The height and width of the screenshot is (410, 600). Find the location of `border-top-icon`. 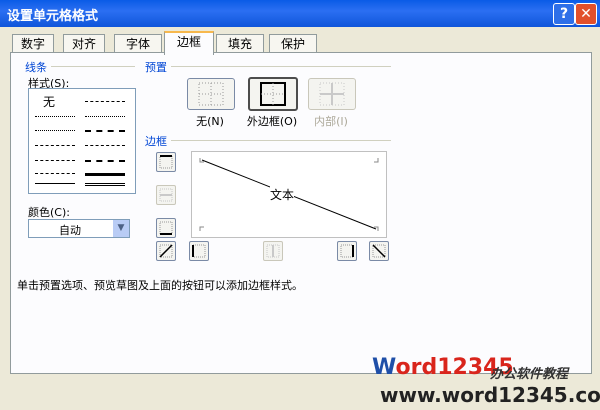

border-top-icon is located at coordinates (166, 162).